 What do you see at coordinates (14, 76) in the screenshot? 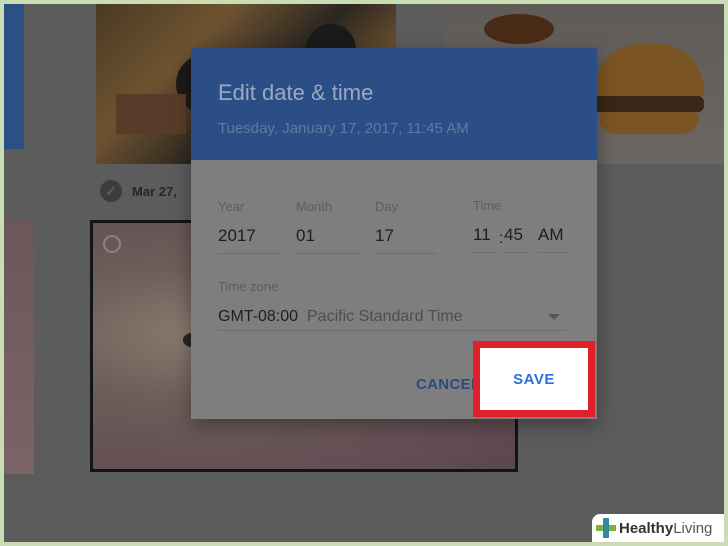
I see `photo-thumbnail-blue` at bounding box center [14, 76].